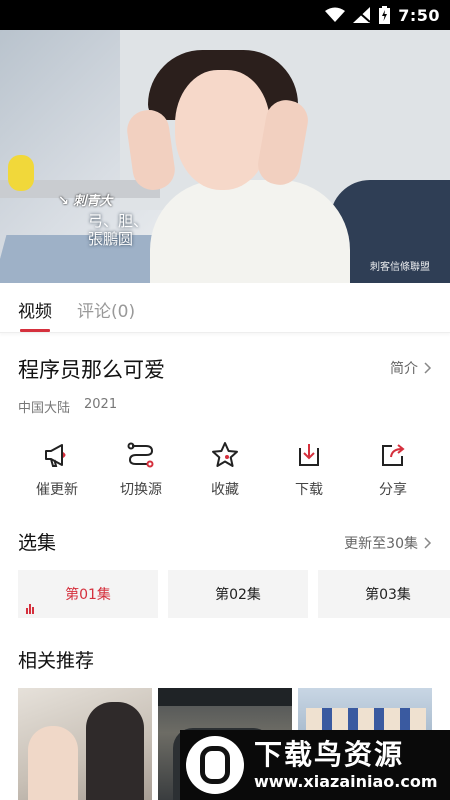  I want to click on video-caption-name: ↘ 刺青大, so click(85, 201).